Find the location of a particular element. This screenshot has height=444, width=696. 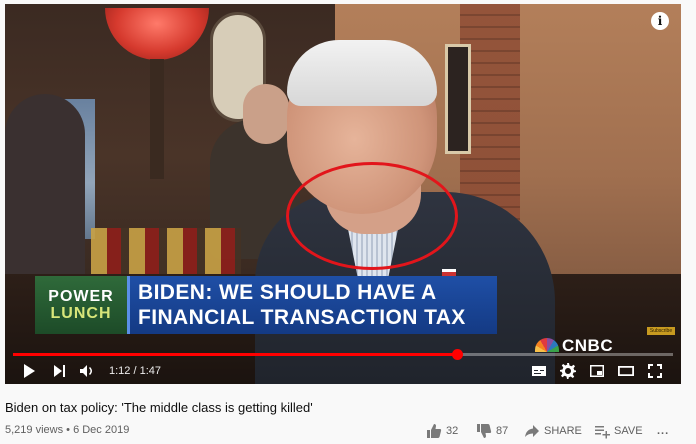

settings-button is located at coordinates (568, 371).